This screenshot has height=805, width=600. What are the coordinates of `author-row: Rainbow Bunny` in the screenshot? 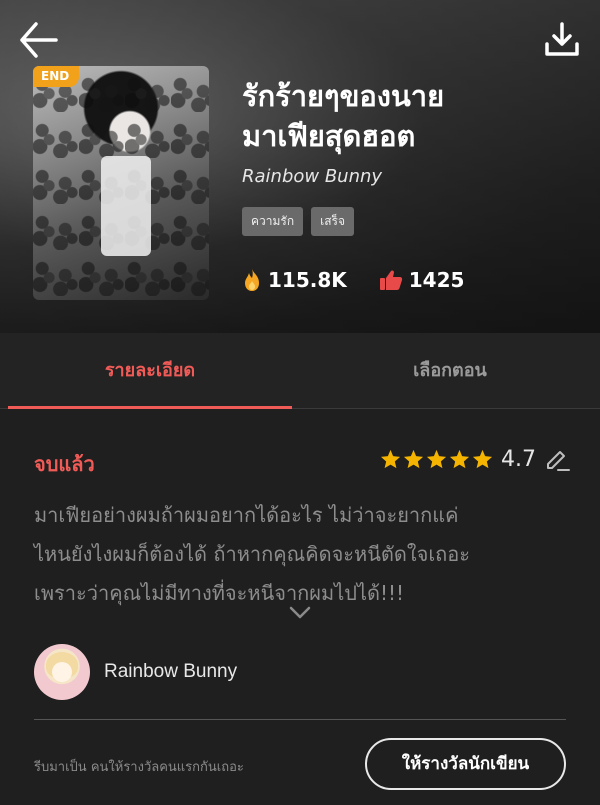 It's located at (135, 672).